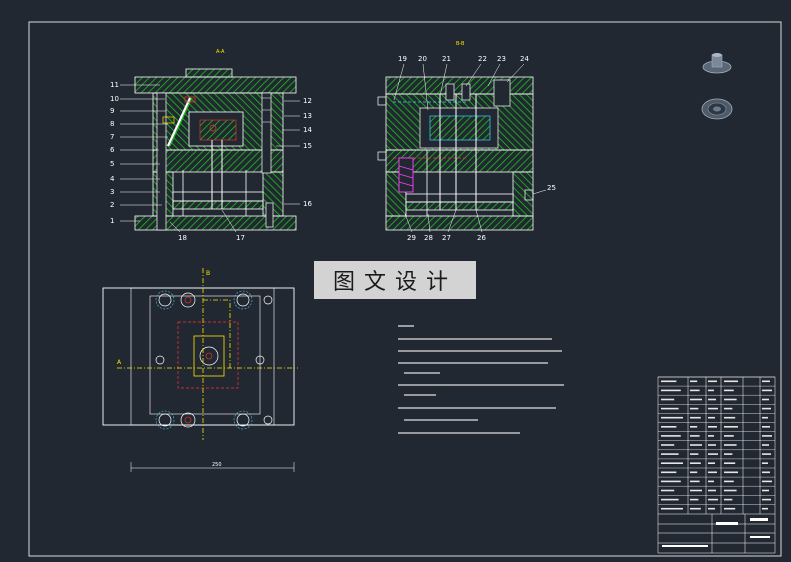 This screenshot has height=562, width=791. Describe the element at coordinates (524, 59) in the screenshot. I see `callout-24: 24` at that location.